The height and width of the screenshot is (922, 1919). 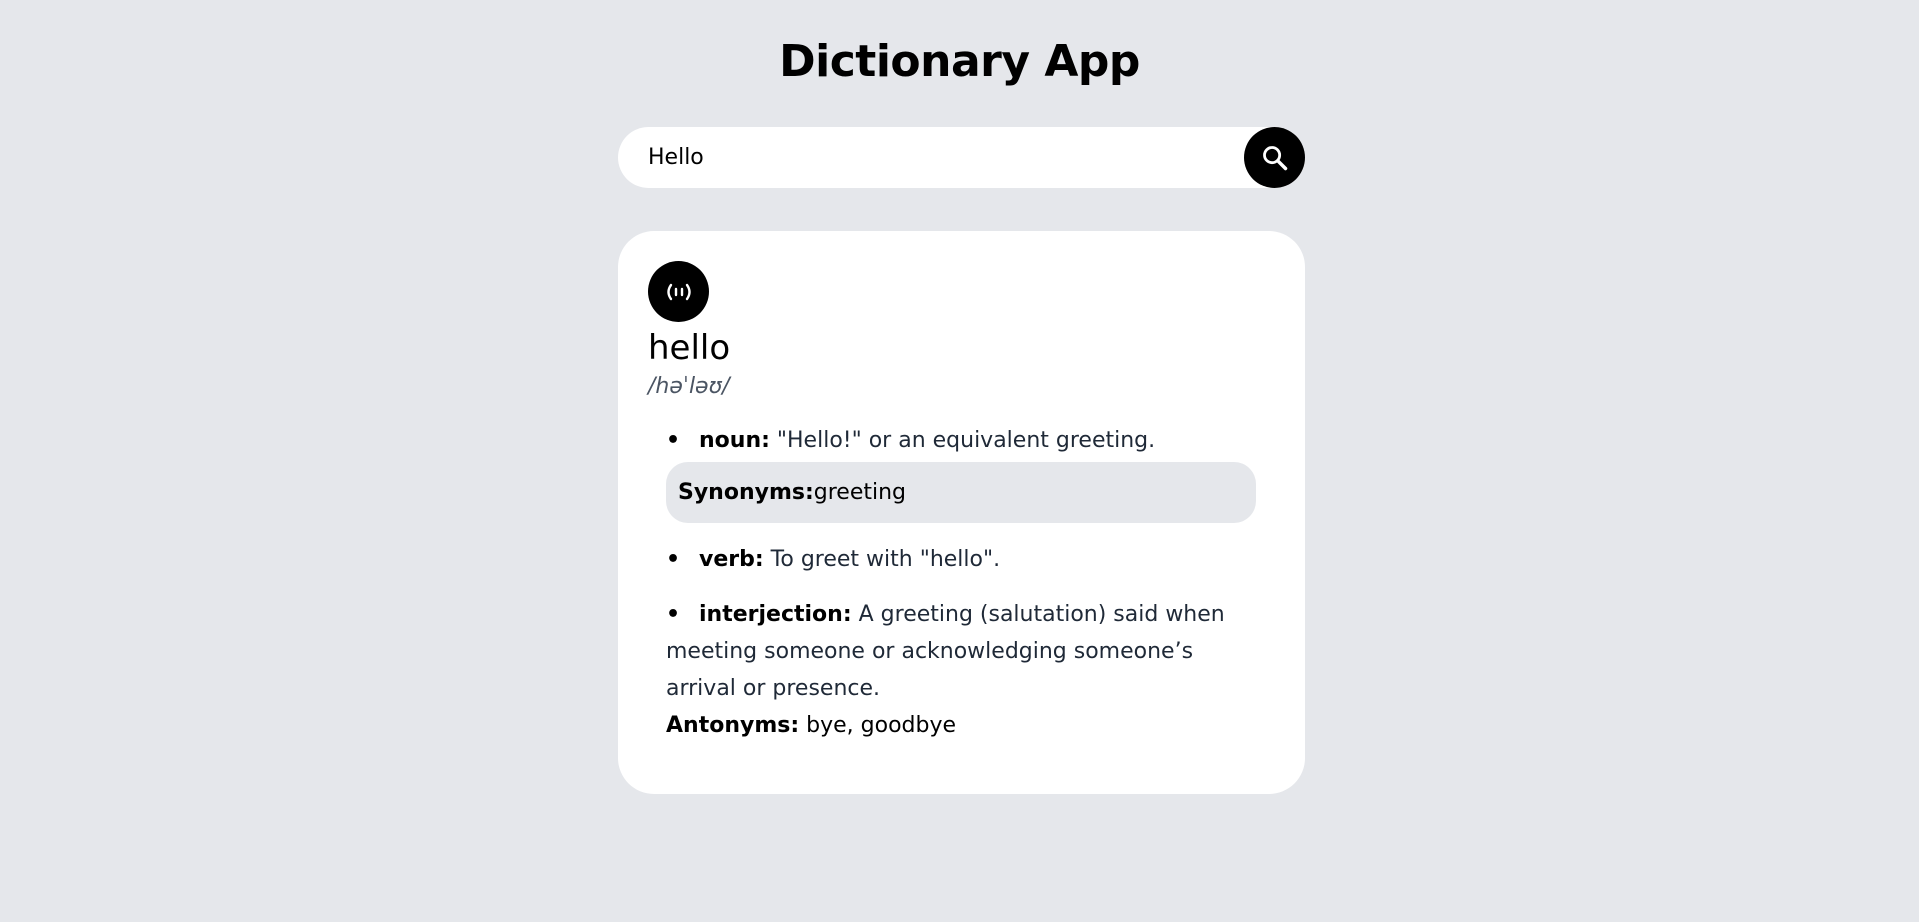 I want to click on search-icon, so click(x=1274, y=157).